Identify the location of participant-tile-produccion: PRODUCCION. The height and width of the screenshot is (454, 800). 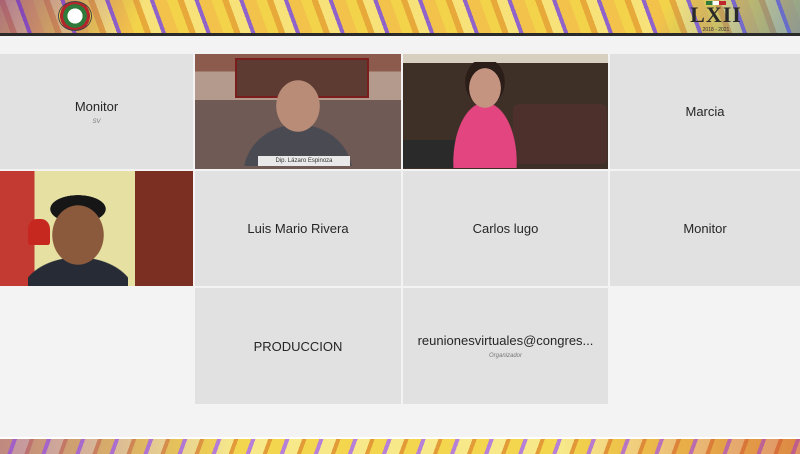
(298, 346).